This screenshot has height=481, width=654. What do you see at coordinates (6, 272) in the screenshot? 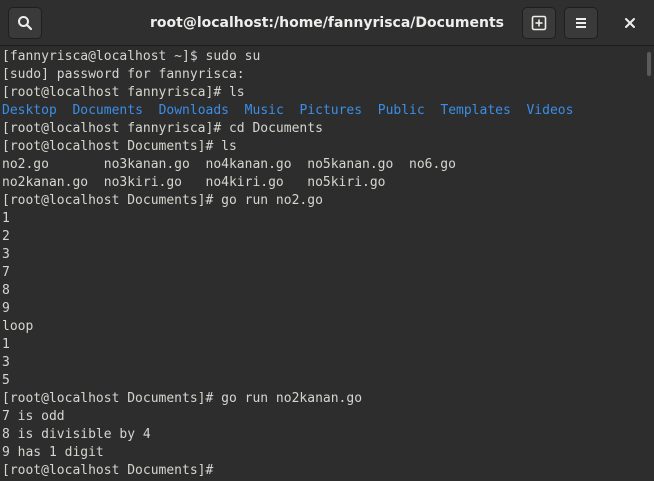
I see `terminal-line: 7` at bounding box center [6, 272].